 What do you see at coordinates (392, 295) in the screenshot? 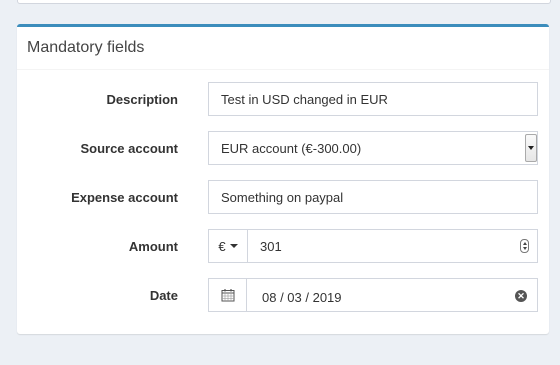
I see `date-input: 08 / 03 / 2019 ✕` at bounding box center [392, 295].